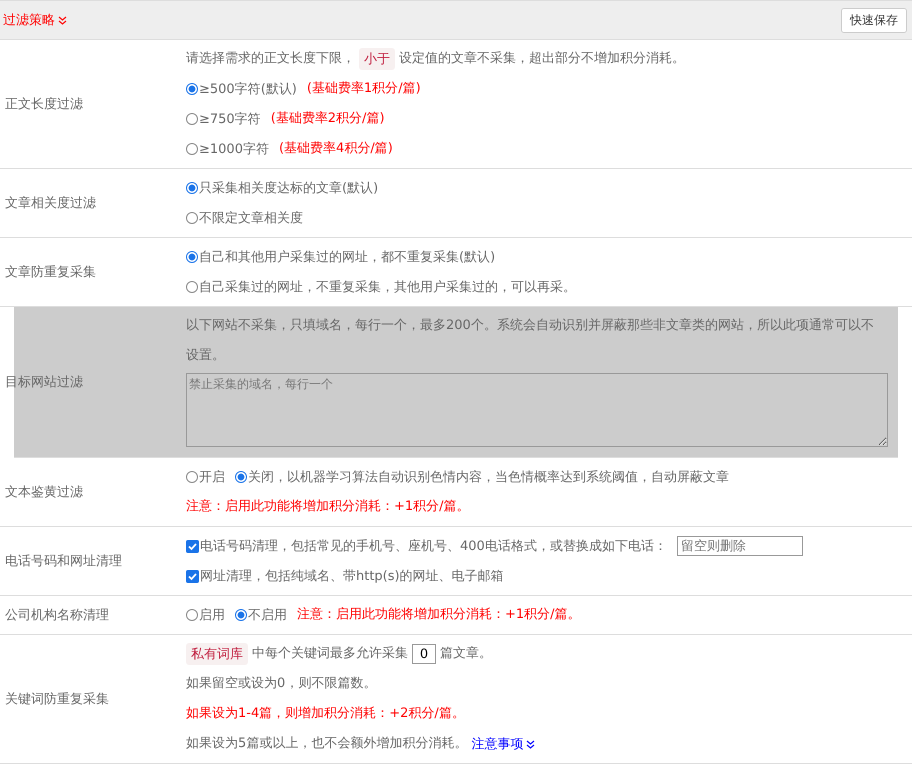 The height and width of the screenshot is (768, 912). I want to click on row-label: 文本鉴黄过滤, so click(44, 492).